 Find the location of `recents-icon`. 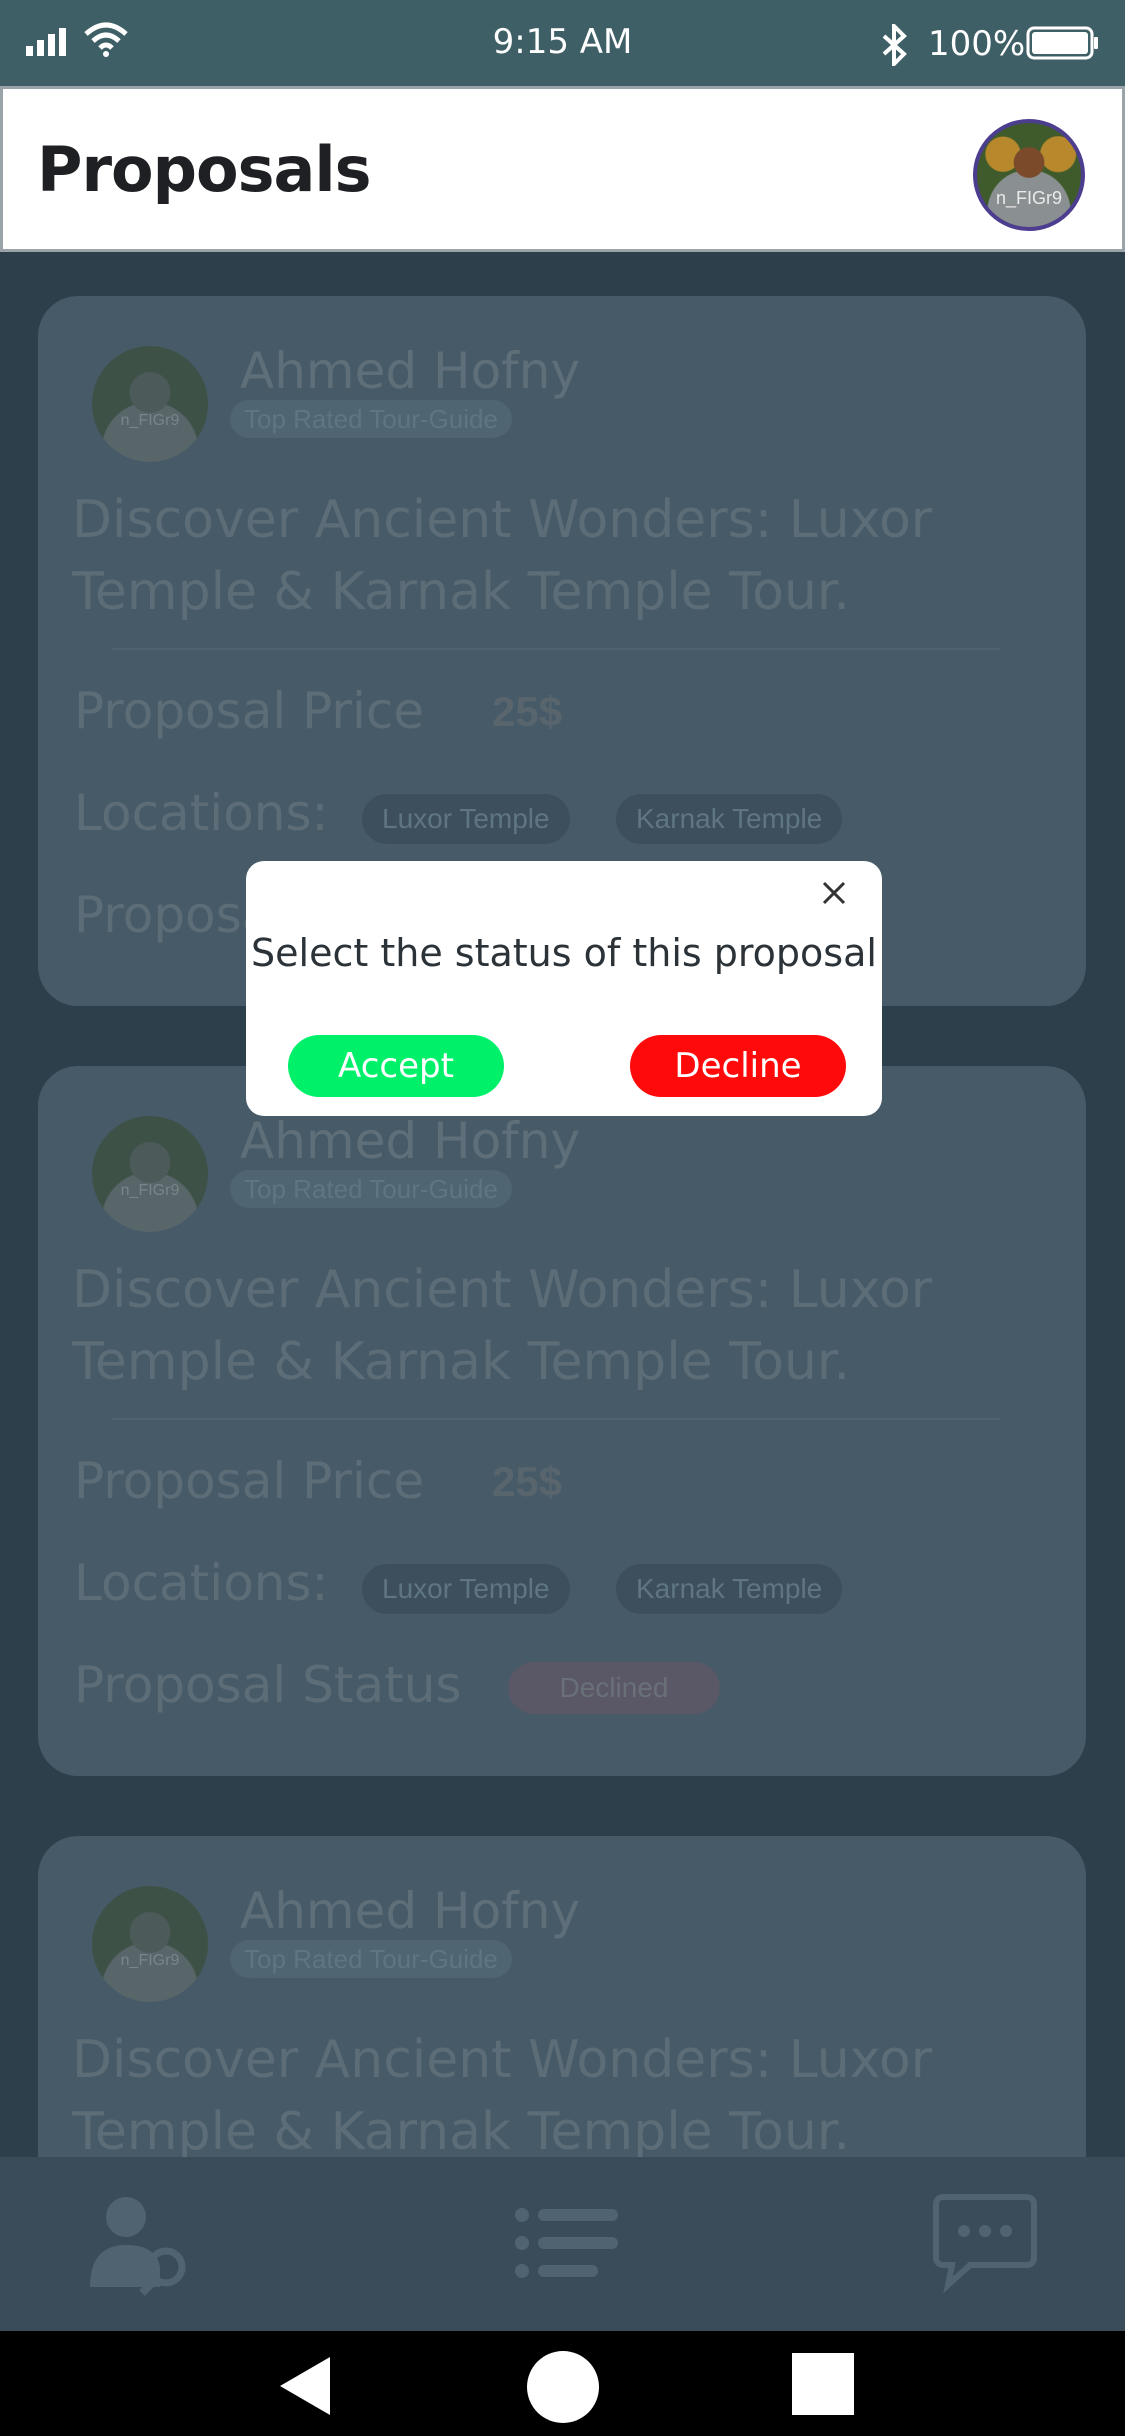

recents-icon is located at coordinates (823, 2384).